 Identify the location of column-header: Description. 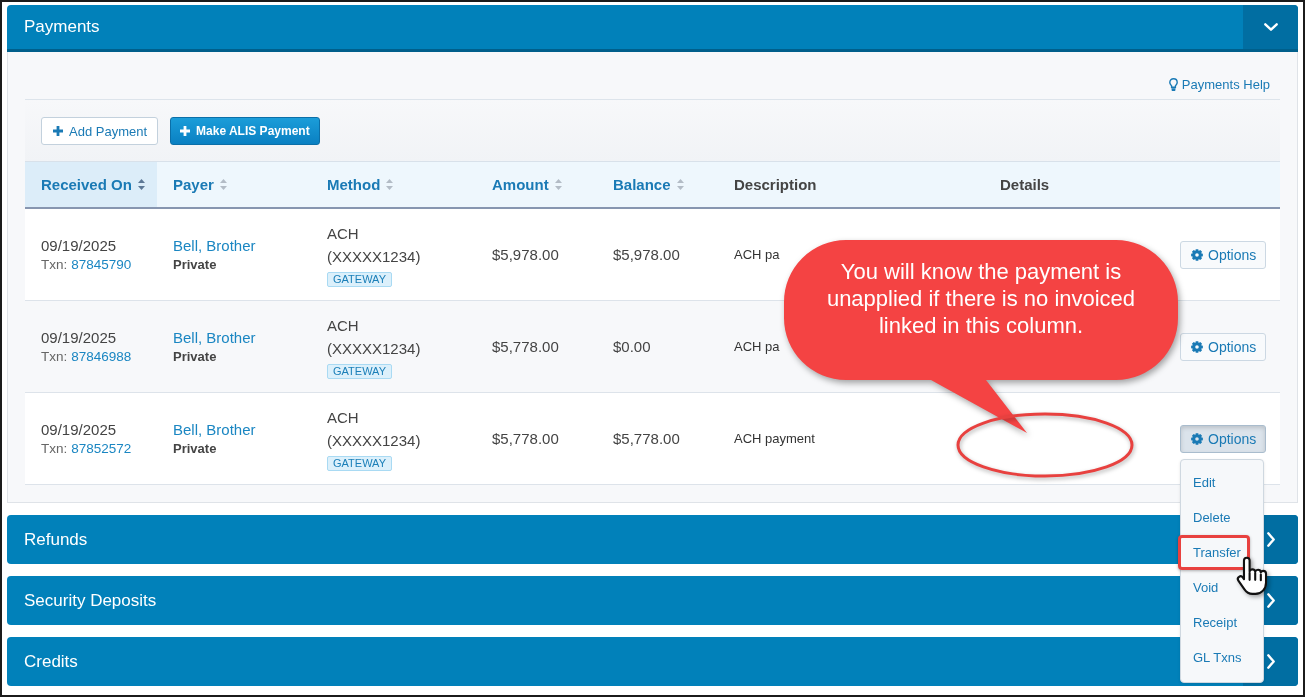
(775, 184).